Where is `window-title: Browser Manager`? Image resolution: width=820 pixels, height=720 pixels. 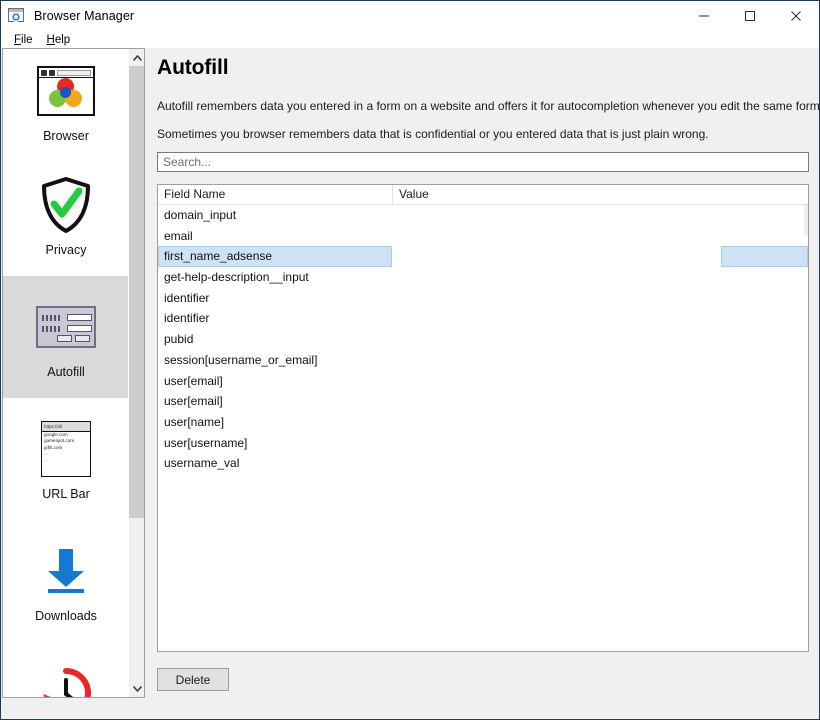 window-title: Browser Manager is located at coordinates (84, 16).